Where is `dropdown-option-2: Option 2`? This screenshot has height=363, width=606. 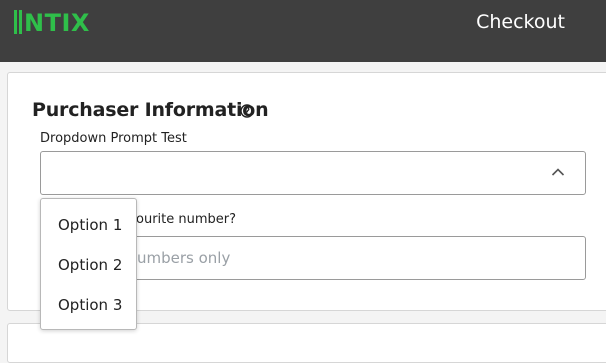 dropdown-option-2: Option 2 is located at coordinates (88, 265).